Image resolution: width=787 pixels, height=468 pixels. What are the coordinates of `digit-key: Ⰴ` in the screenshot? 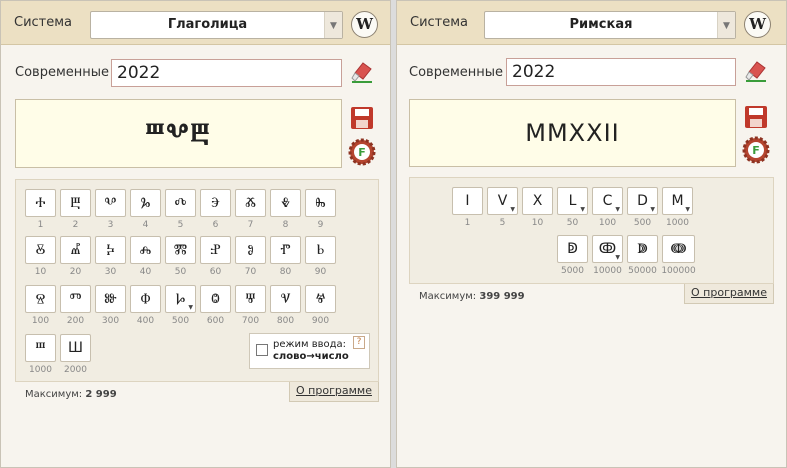 It's located at (180, 203).